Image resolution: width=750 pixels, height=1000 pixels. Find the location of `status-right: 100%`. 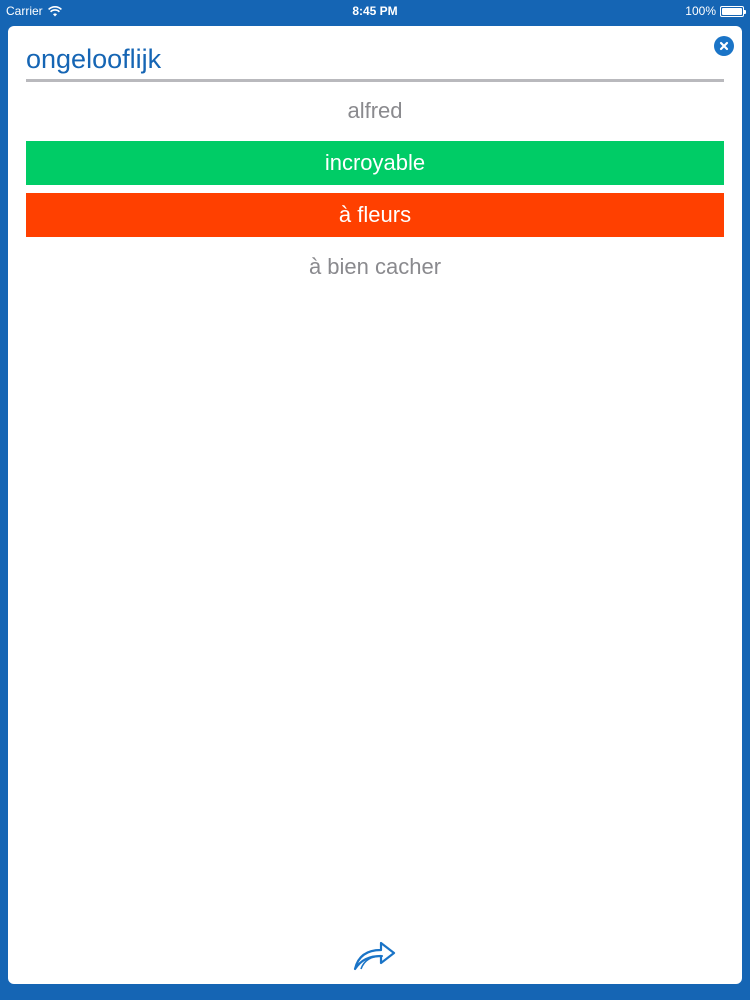

status-right: 100% is located at coordinates (715, 11).